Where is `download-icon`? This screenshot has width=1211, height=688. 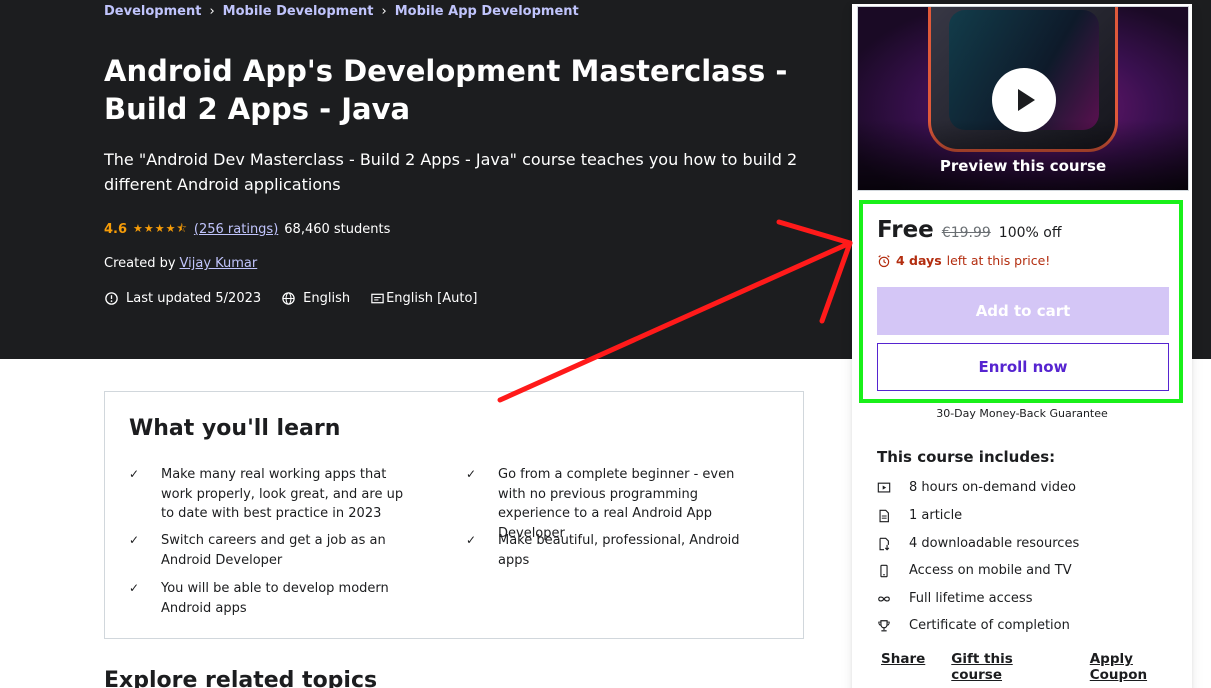
download-icon is located at coordinates (884, 543).